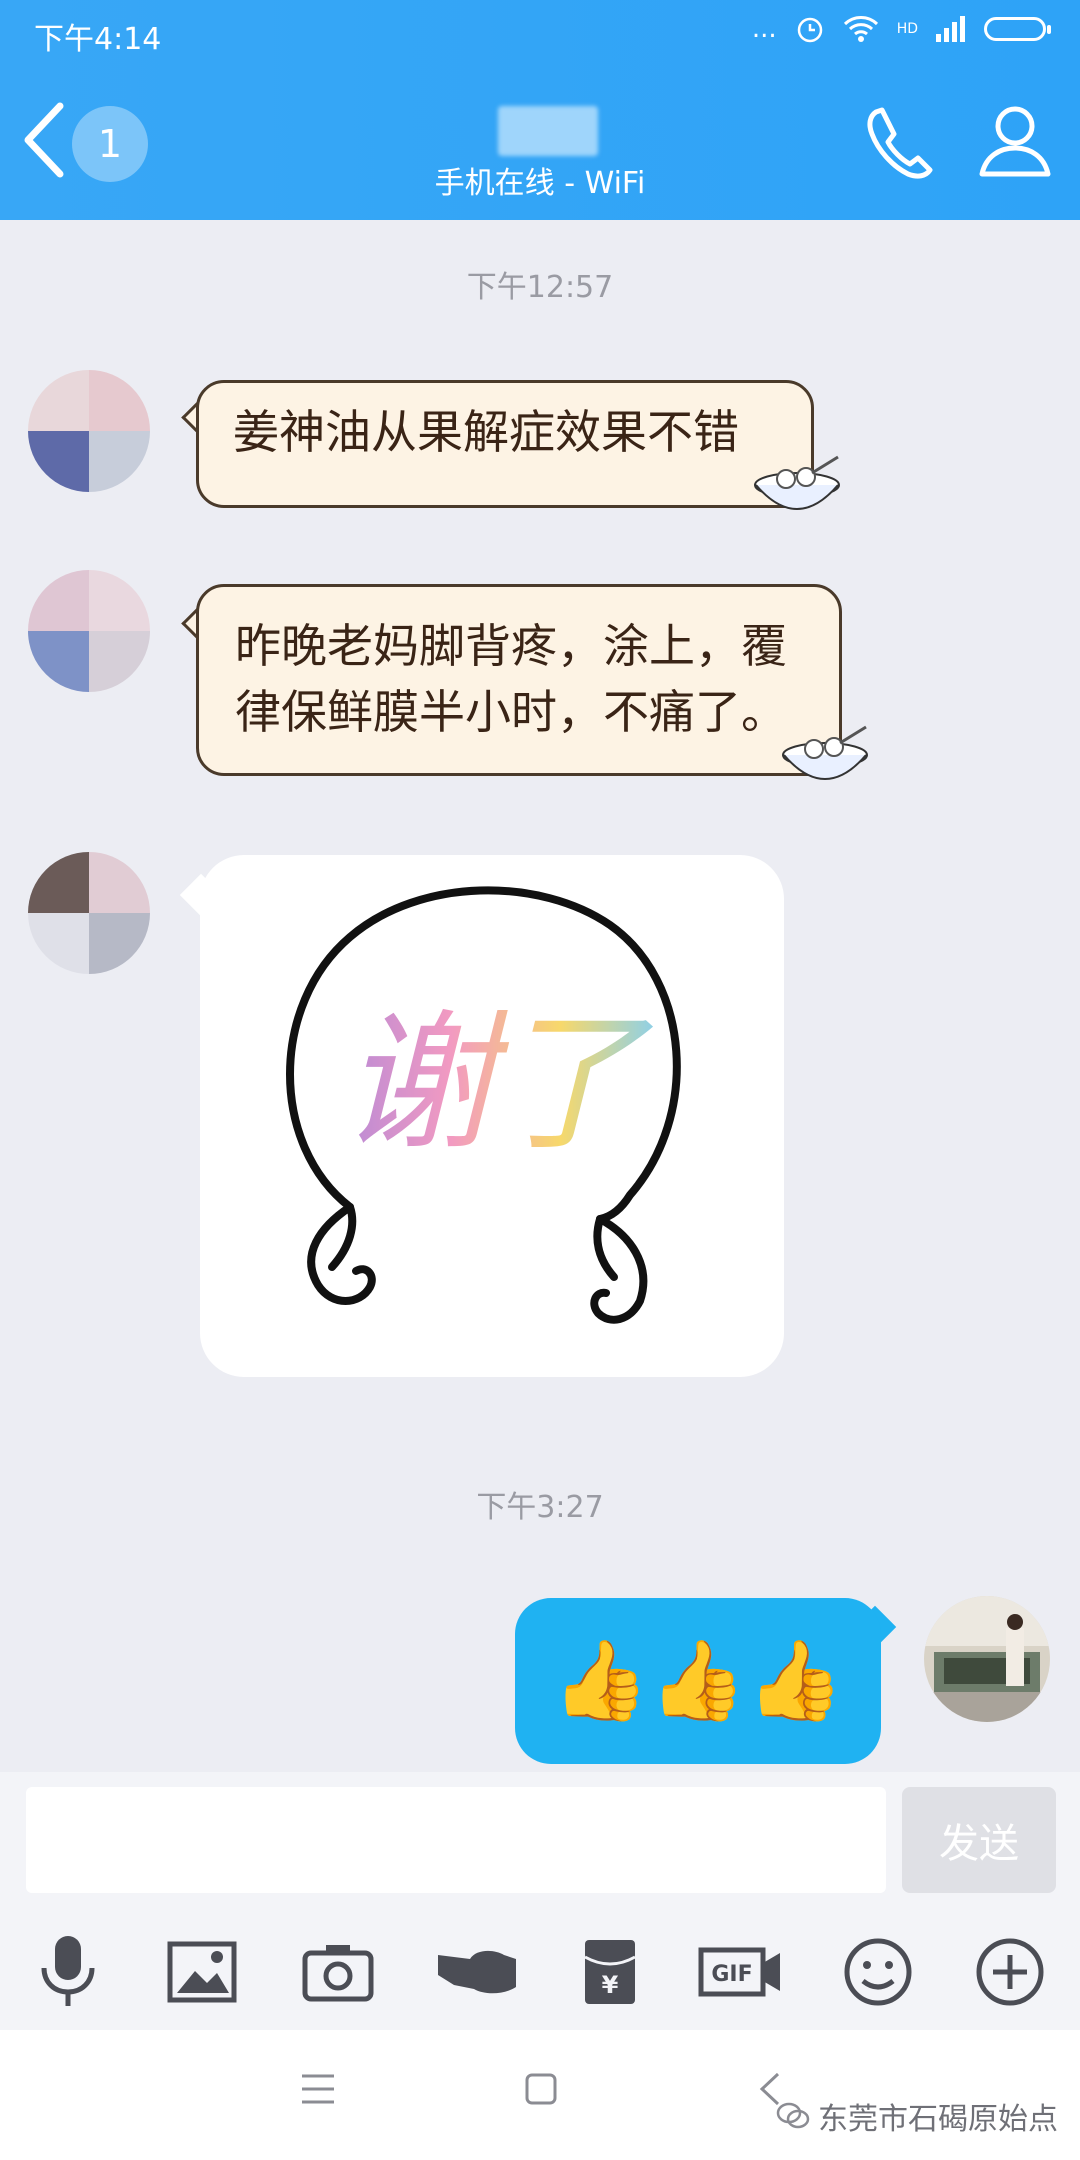  Describe the element at coordinates (511, 646) in the screenshot. I see `message-text-line: 昨晚老妈脚背疼，涂上，覆` at that location.